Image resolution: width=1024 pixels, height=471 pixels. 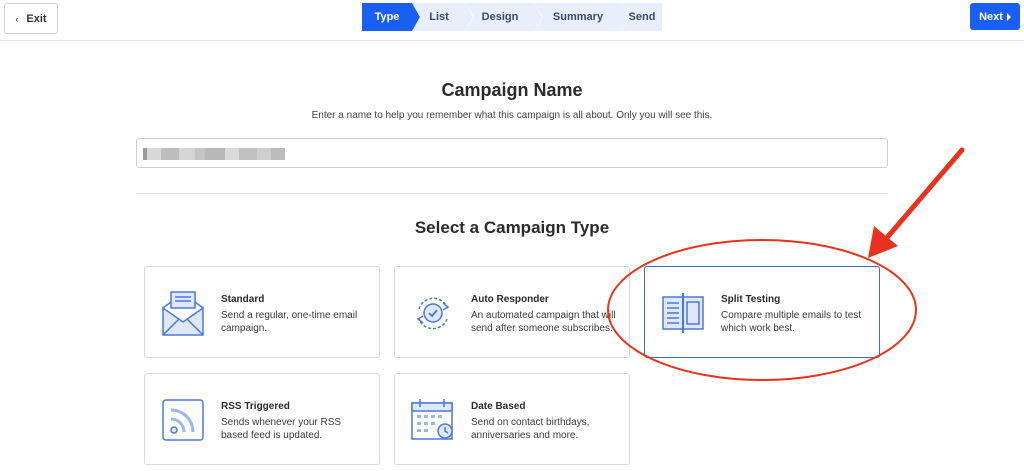 I want to click on step-type: Type, so click(x=391, y=17).